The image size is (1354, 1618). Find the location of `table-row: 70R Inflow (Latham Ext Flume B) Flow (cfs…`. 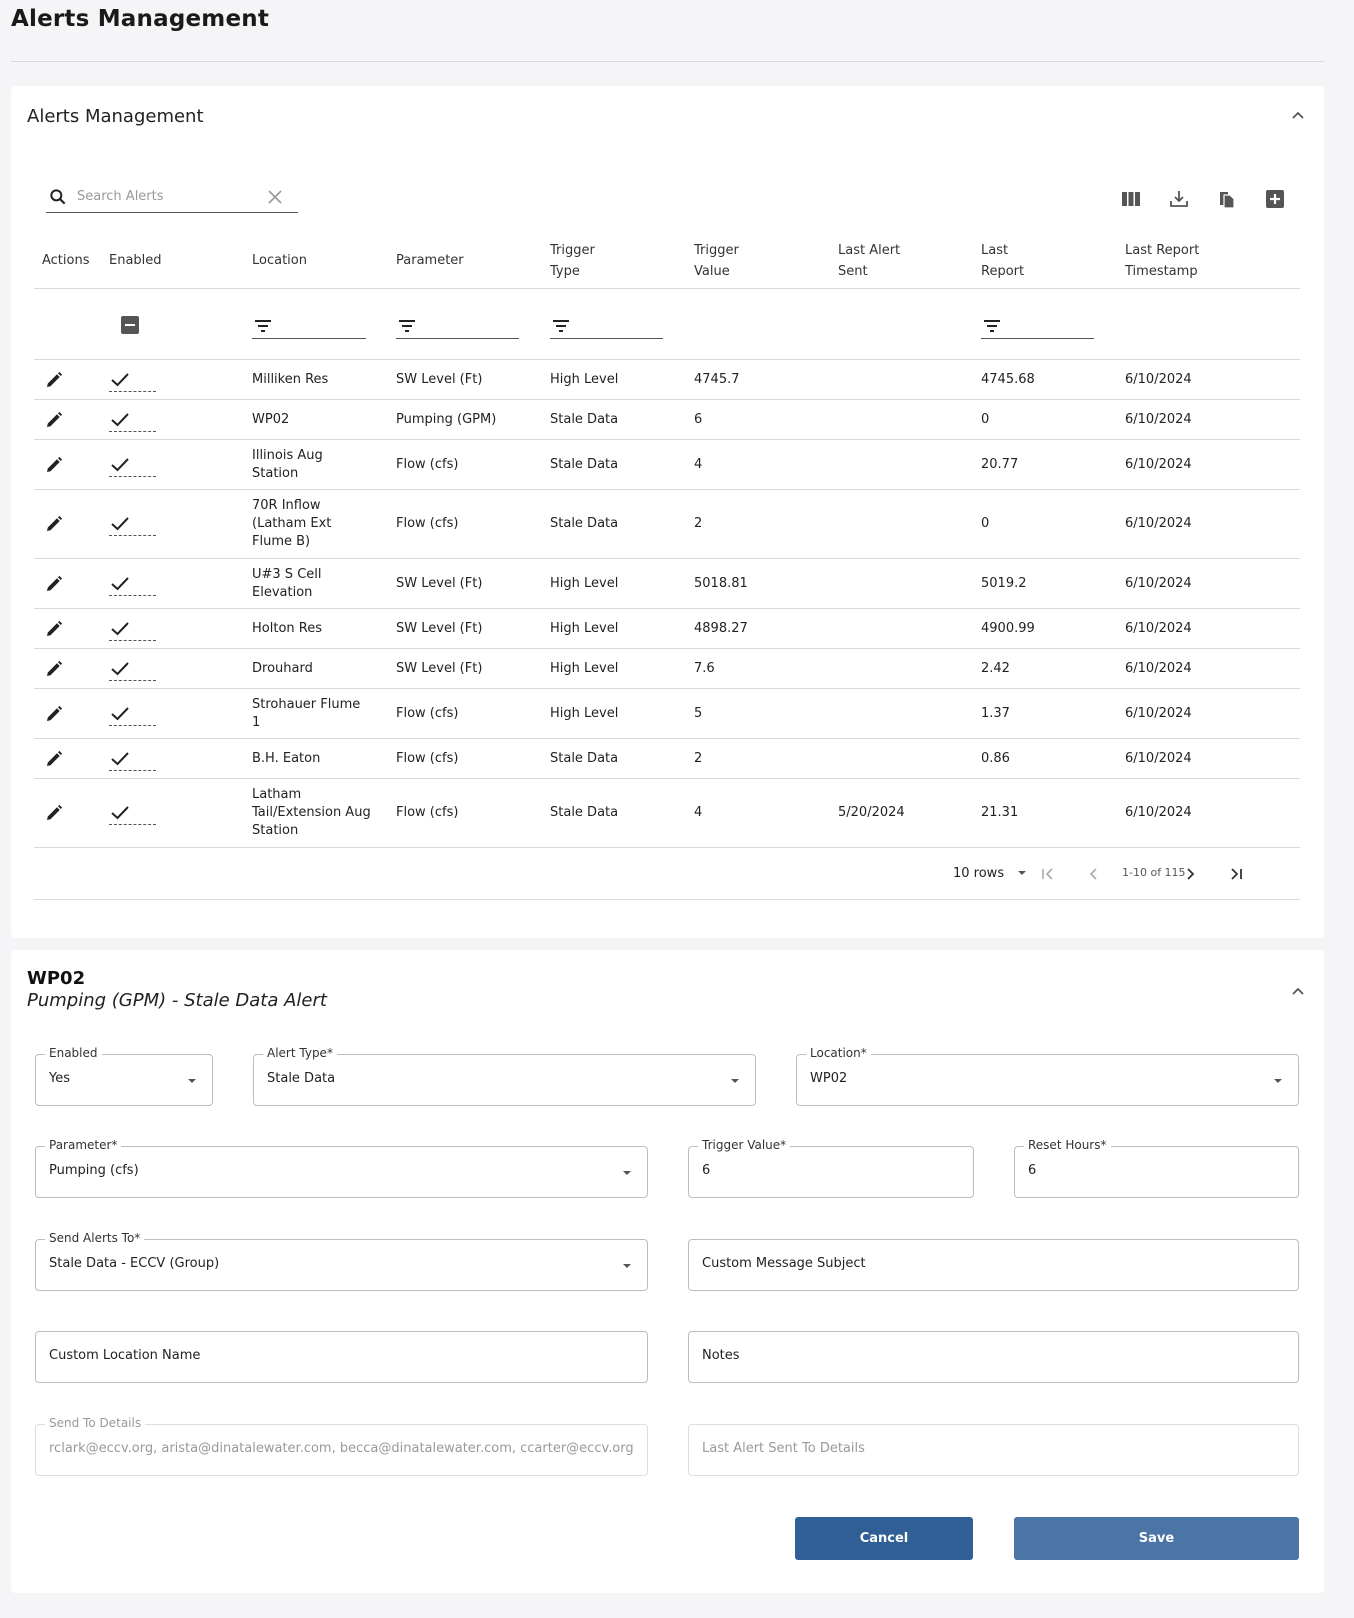

table-row: 70R Inflow (Latham Ext Flume B) Flow (cfs… is located at coordinates (667, 524).